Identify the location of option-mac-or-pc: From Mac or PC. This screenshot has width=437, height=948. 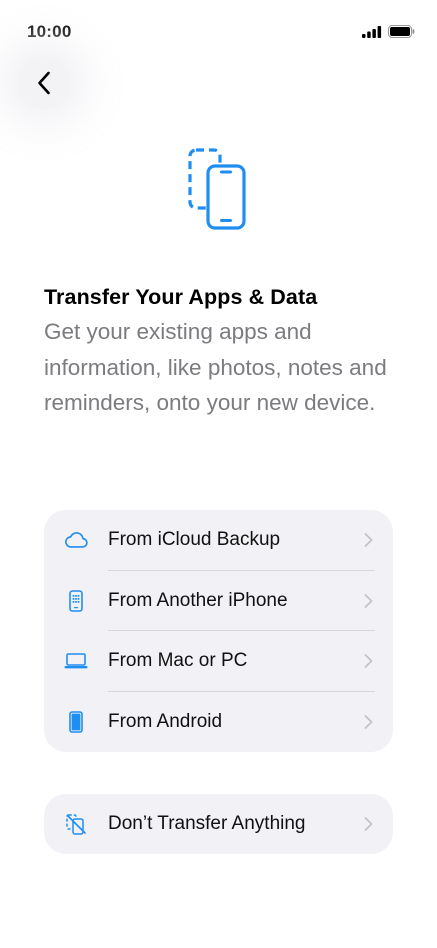
(218, 661).